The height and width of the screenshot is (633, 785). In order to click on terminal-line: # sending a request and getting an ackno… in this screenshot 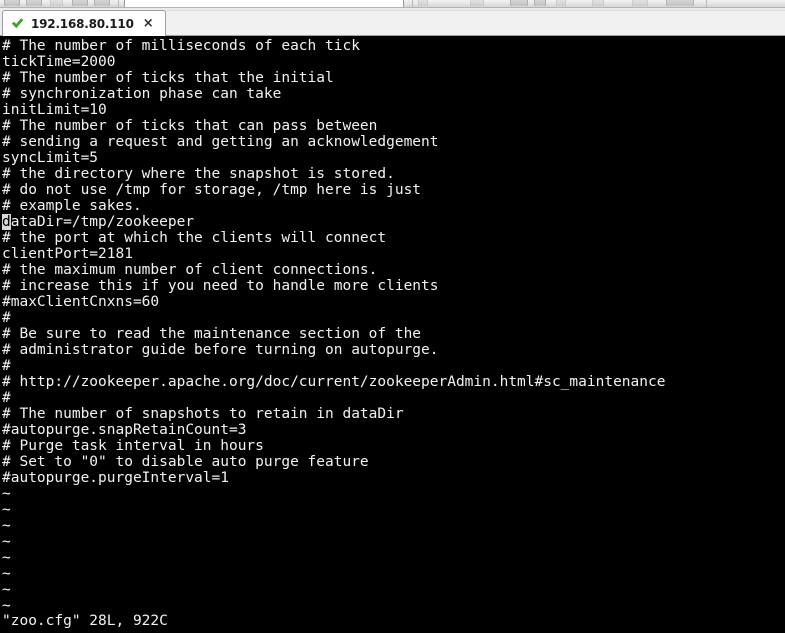, I will do `click(220, 142)`.